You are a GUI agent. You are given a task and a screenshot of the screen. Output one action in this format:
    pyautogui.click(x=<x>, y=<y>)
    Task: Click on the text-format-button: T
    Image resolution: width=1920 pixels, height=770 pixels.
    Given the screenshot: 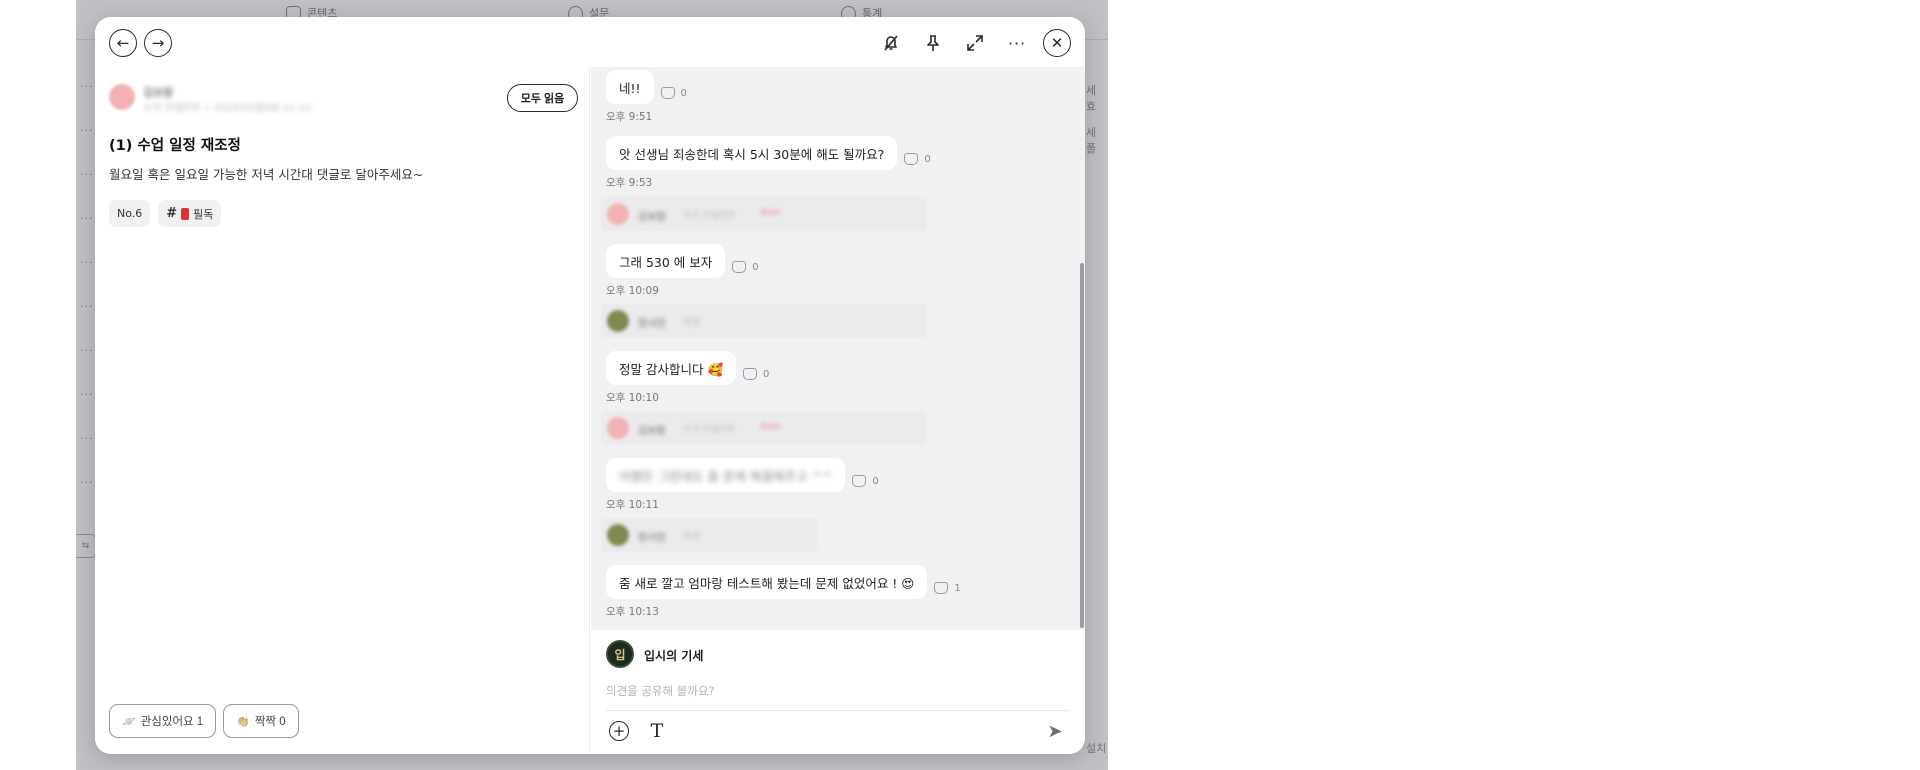 What is the action you would take?
    pyautogui.click(x=657, y=731)
    